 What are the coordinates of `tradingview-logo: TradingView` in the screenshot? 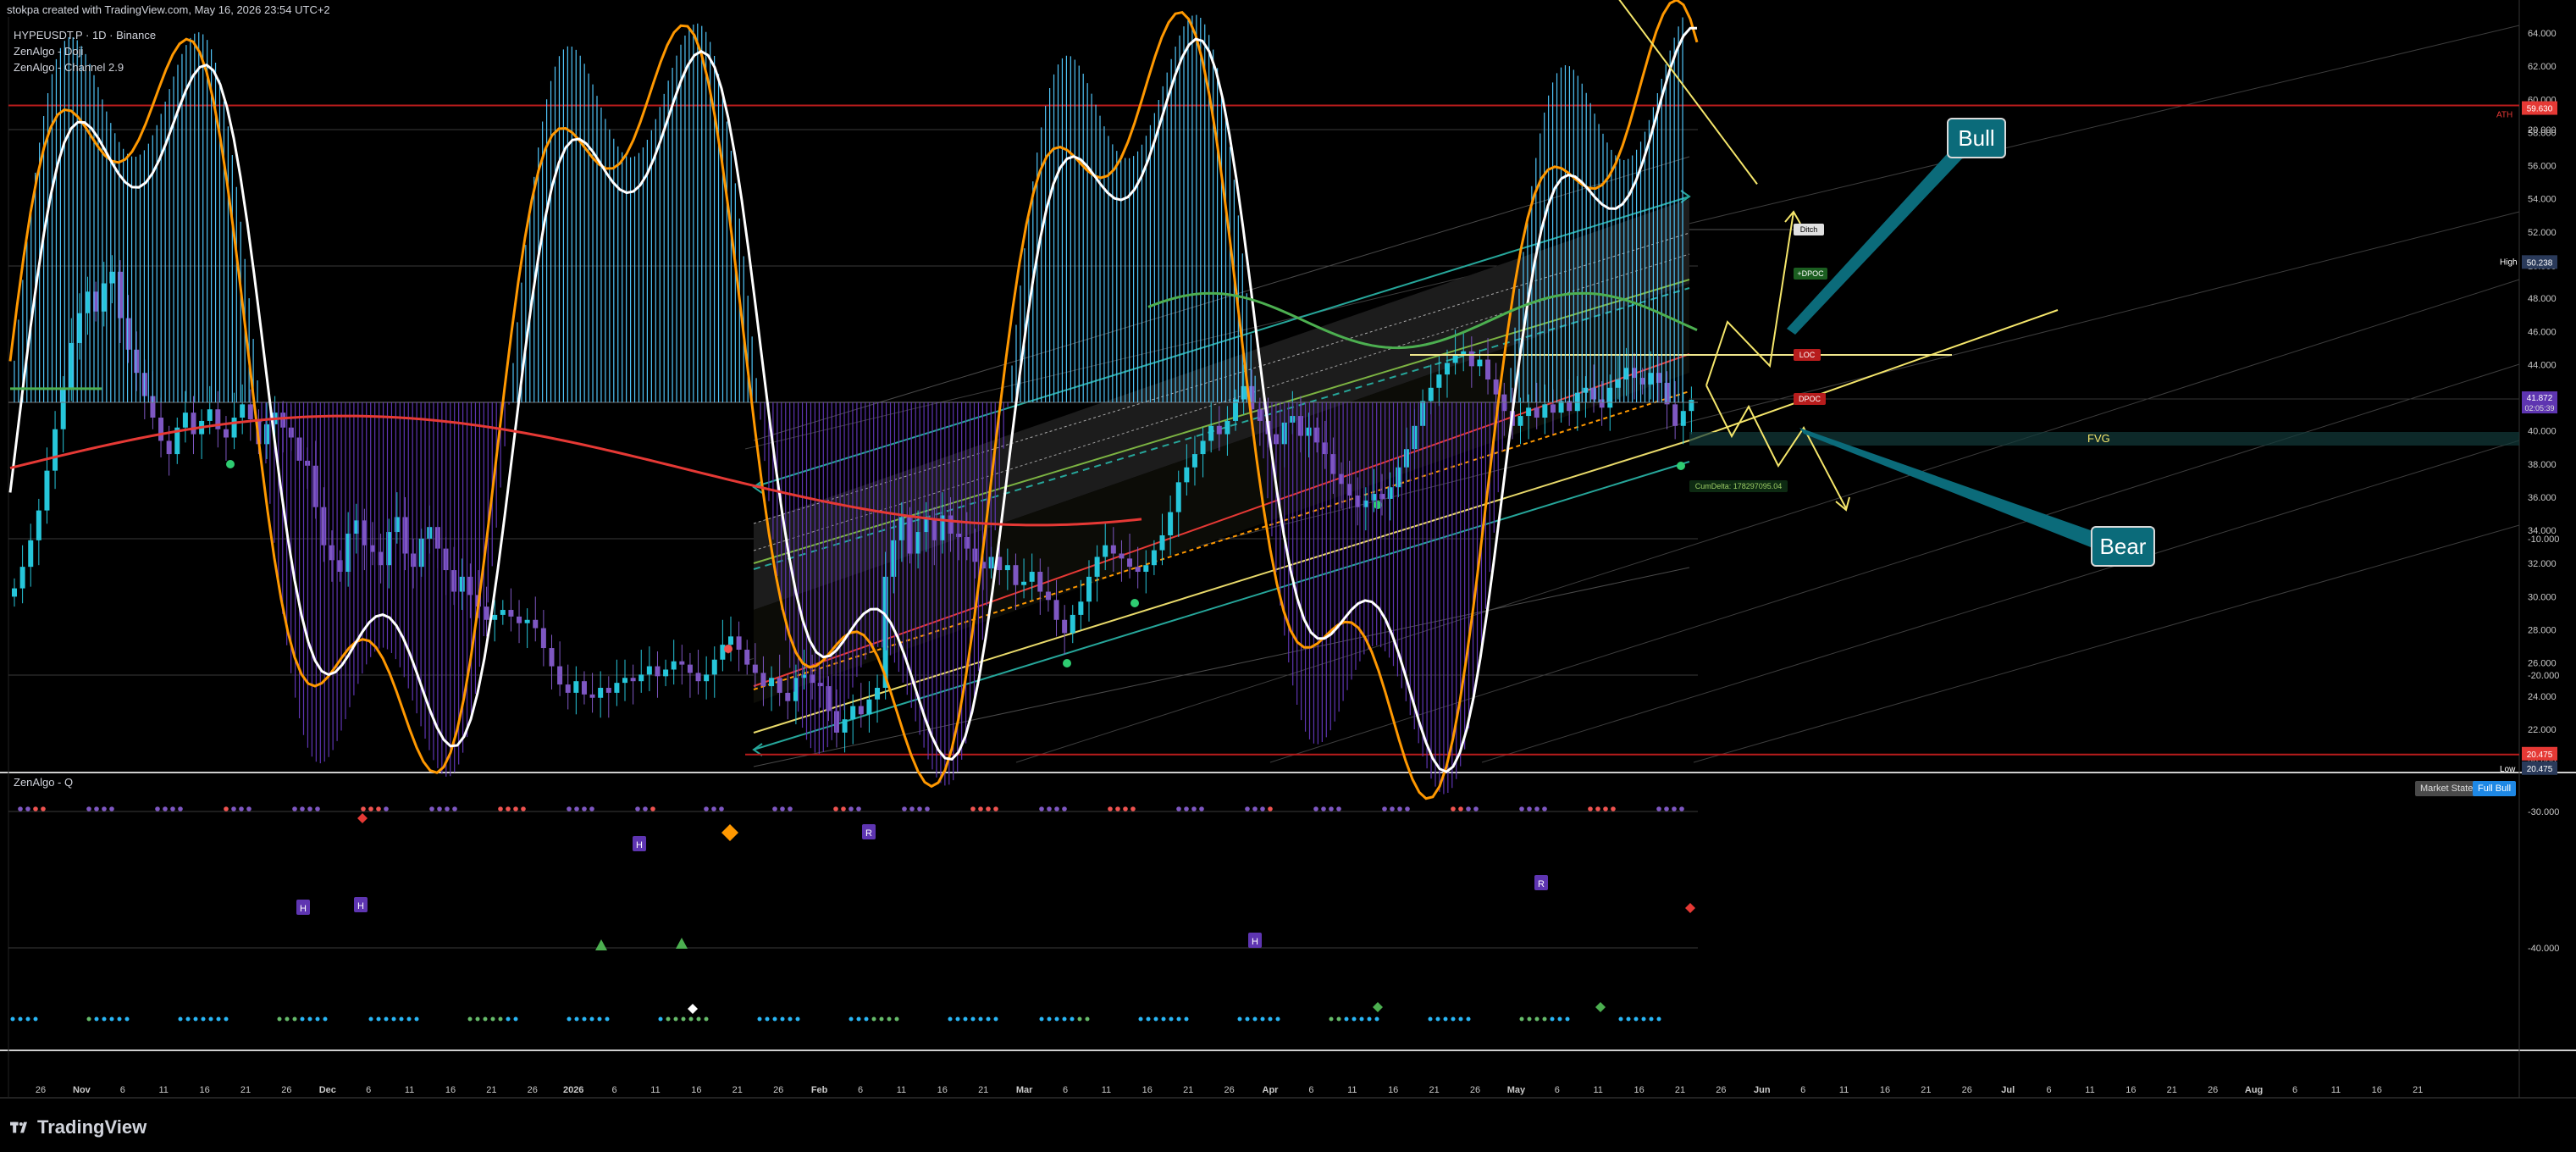 It's located at (78, 1127).